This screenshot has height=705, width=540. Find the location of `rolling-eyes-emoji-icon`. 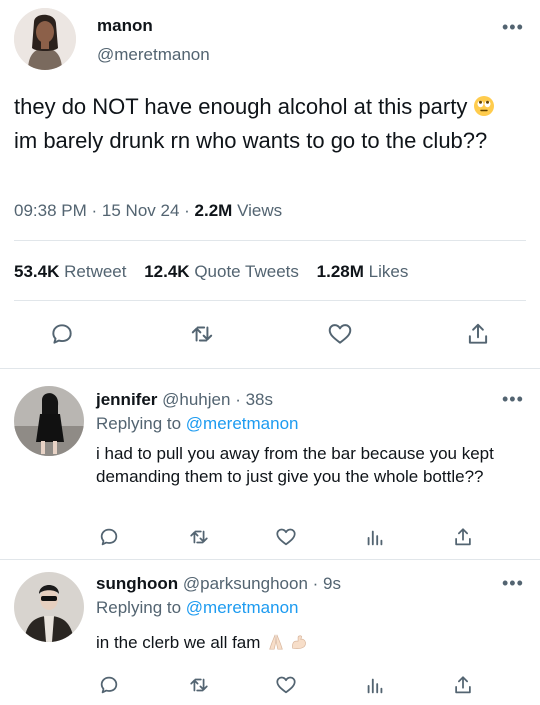

rolling-eyes-emoji-icon is located at coordinates (484, 106).